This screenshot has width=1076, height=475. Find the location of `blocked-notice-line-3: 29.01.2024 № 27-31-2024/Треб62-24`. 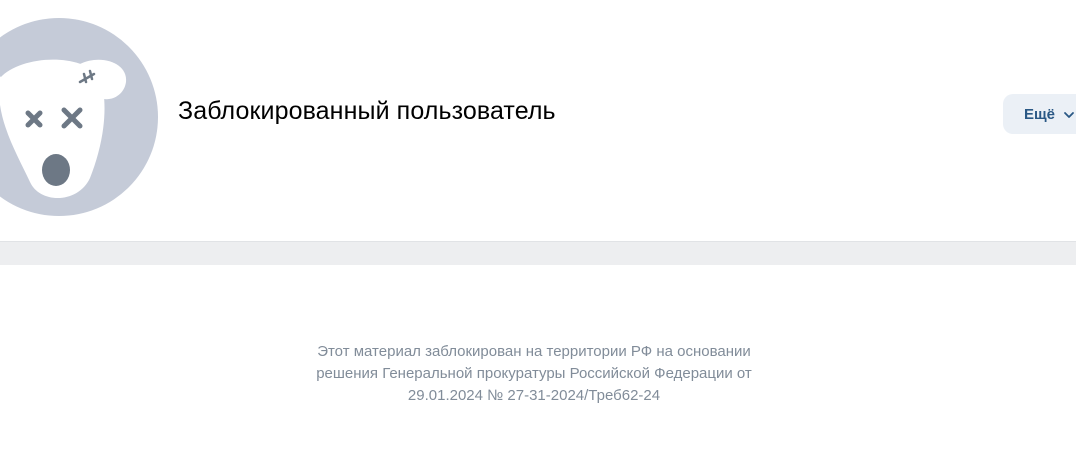

blocked-notice-line-3: 29.01.2024 № 27-31-2024/Треб62-24 is located at coordinates (534, 395).